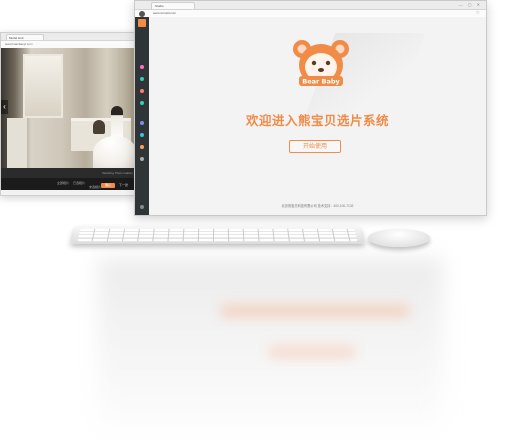 This screenshot has width=527, height=442. I want to click on sidebar, so click(142, 116).